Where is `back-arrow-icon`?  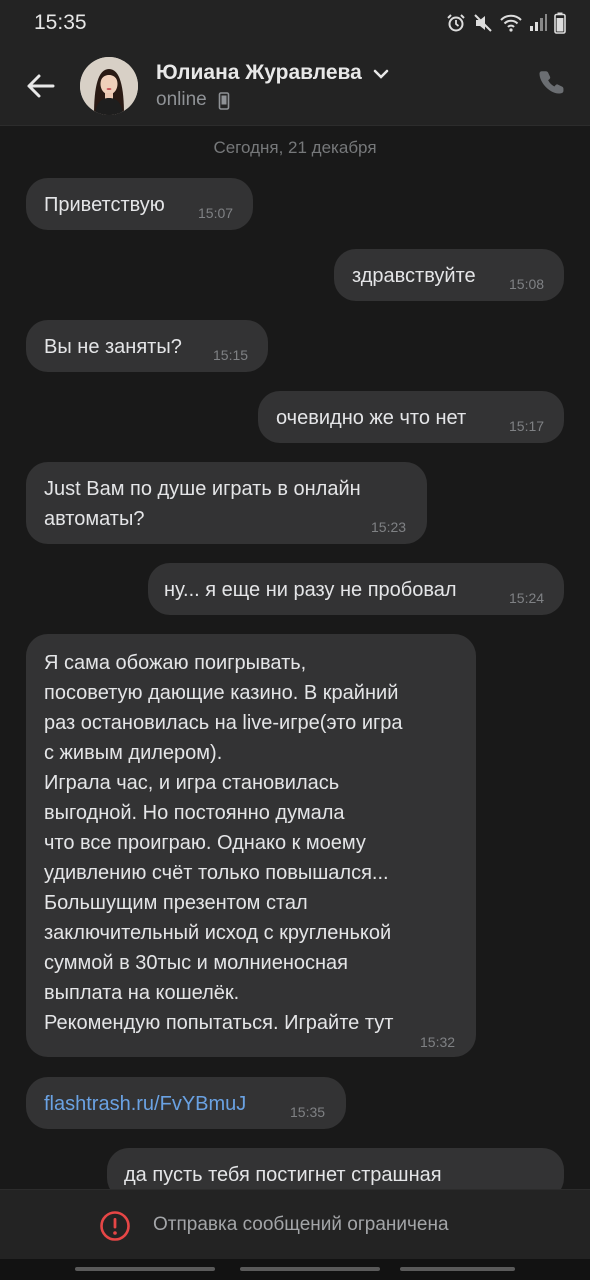
back-arrow-icon is located at coordinates (41, 86).